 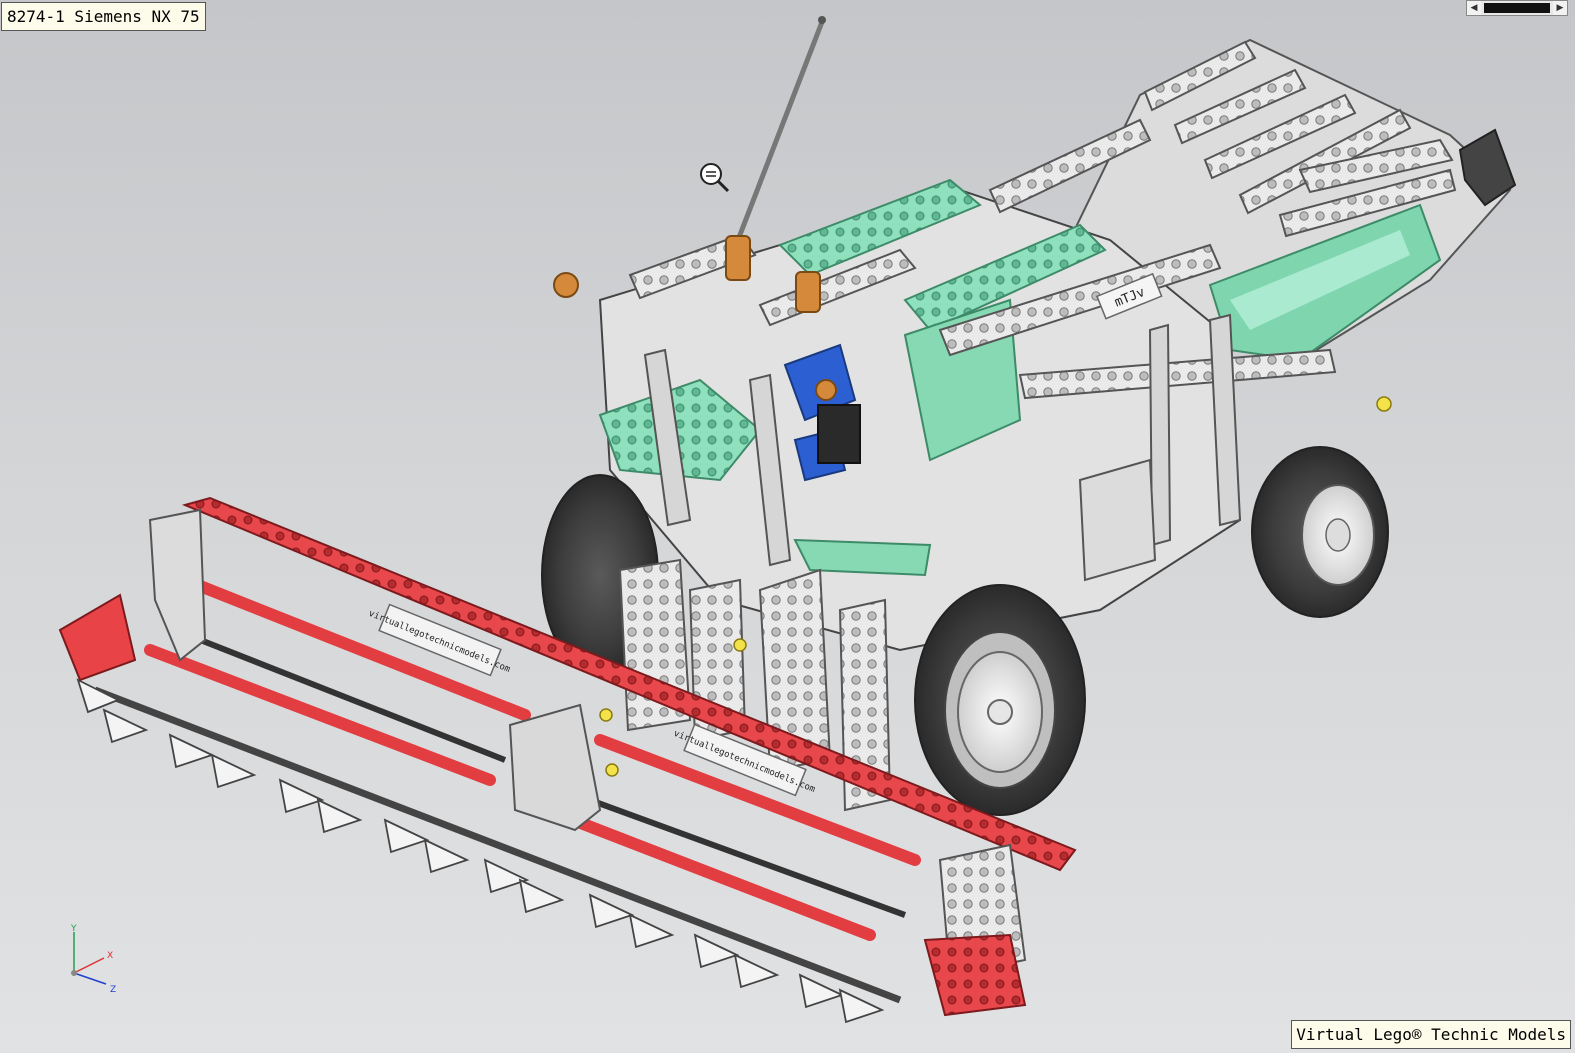 What do you see at coordinates (73, 929) in the screenshot?
I see `y-axis-label: Y` at bounding box center [73, 929].